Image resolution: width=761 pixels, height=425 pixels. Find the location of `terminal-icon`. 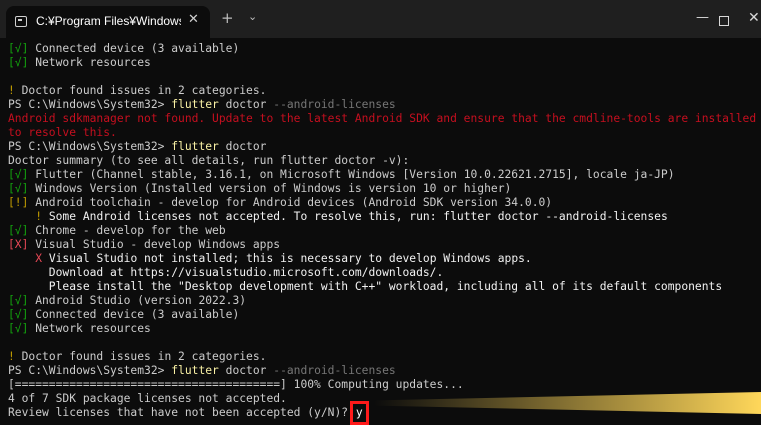

terminal-icon is located at coordinates (21, 21).